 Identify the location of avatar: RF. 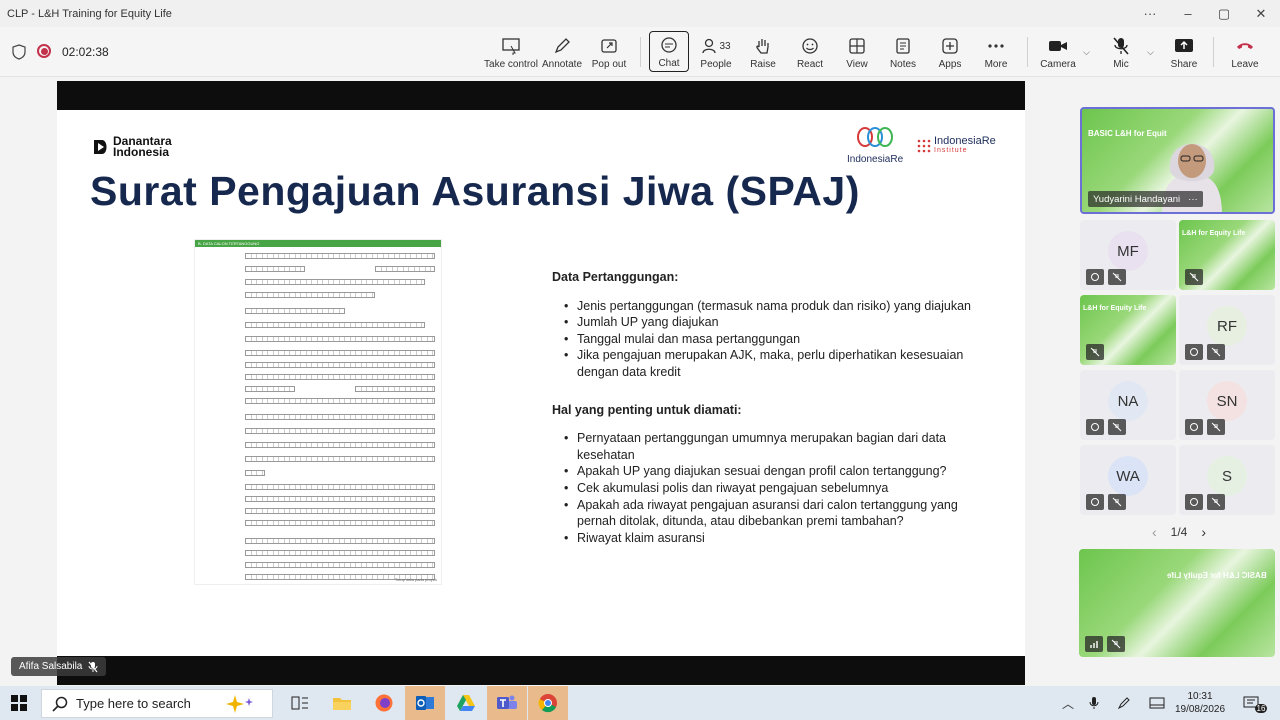
(1227, 326).